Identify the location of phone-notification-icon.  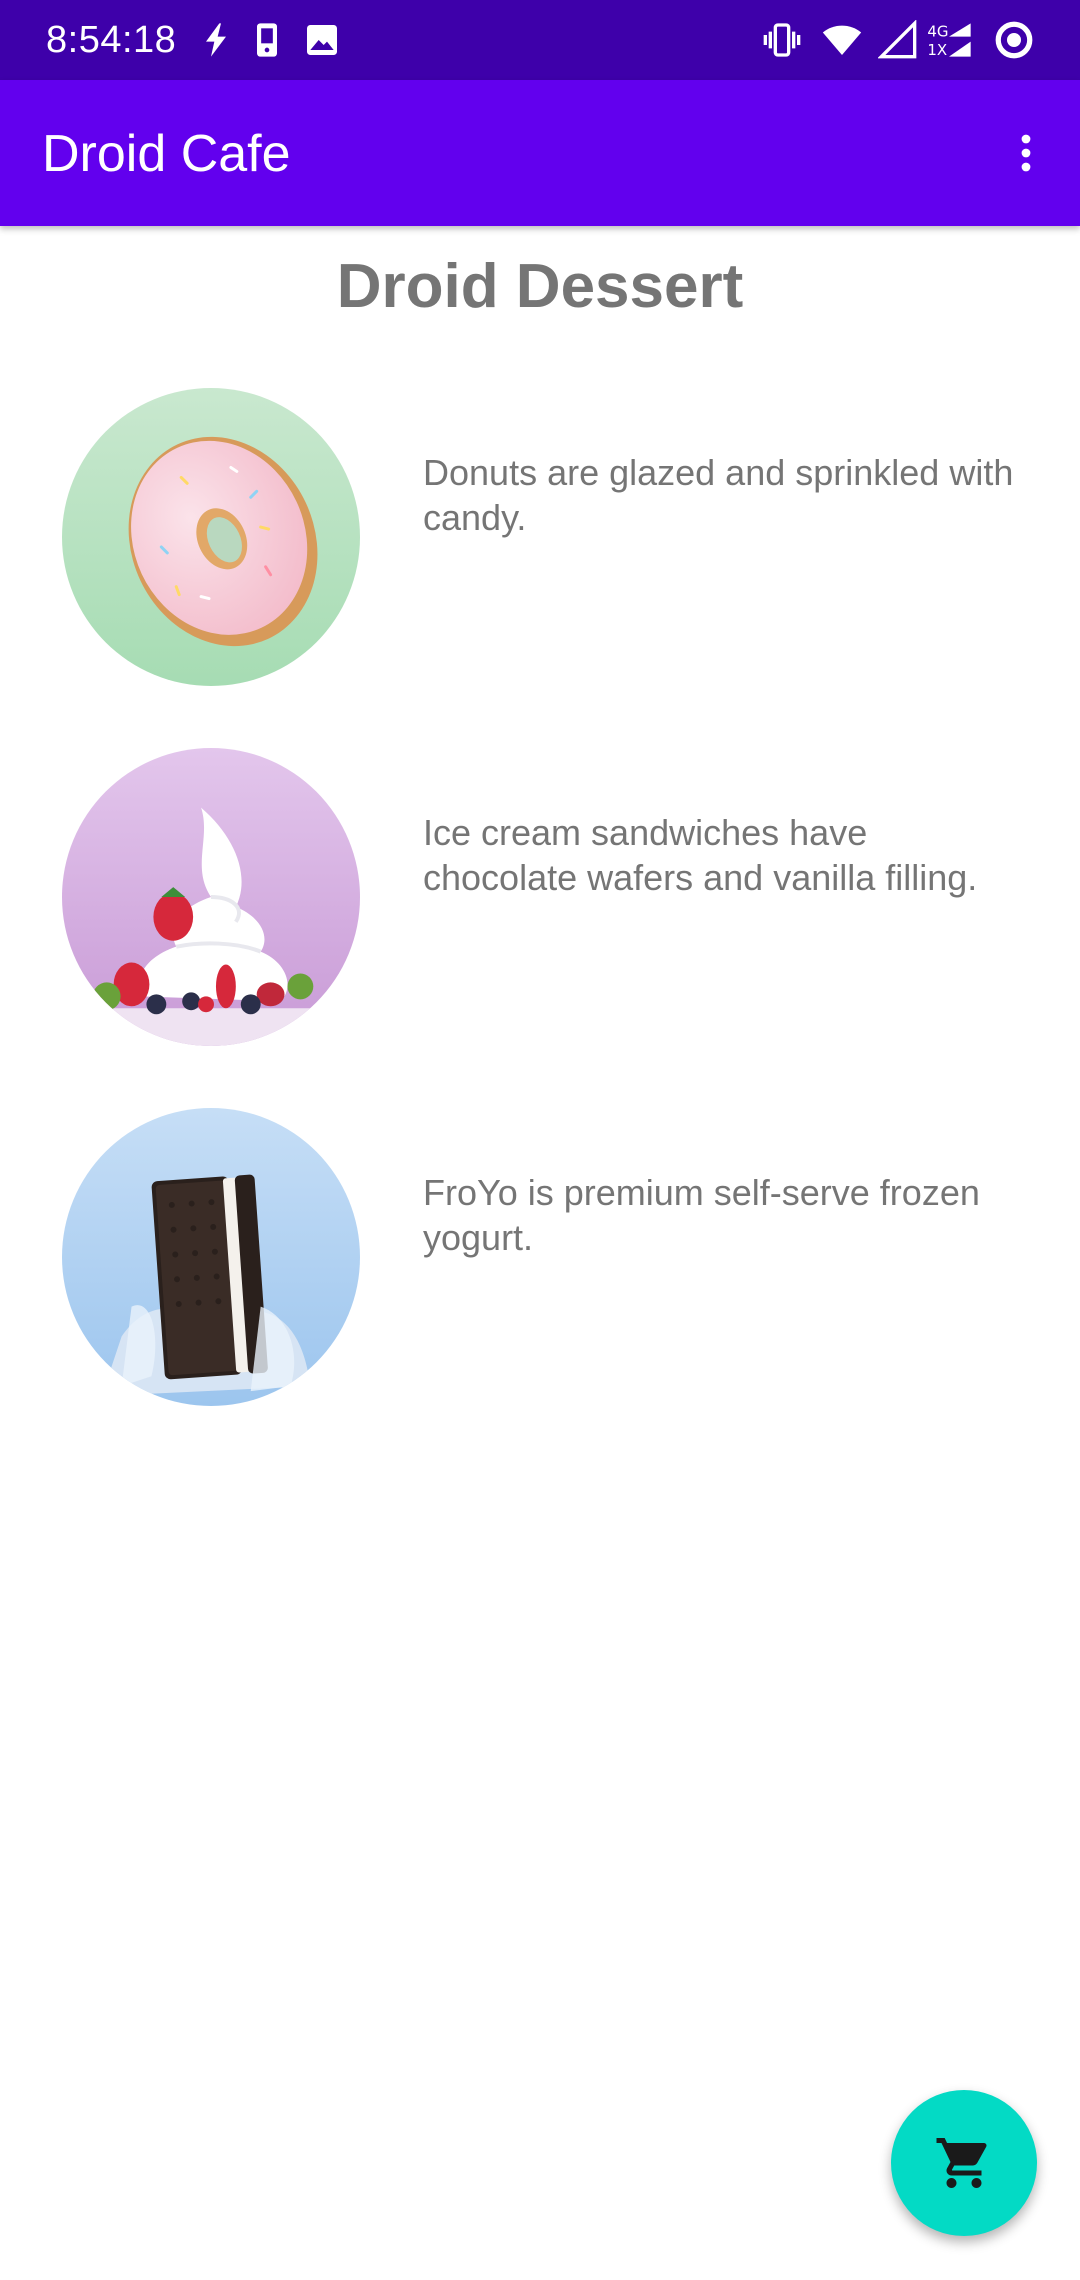
(267, 40).